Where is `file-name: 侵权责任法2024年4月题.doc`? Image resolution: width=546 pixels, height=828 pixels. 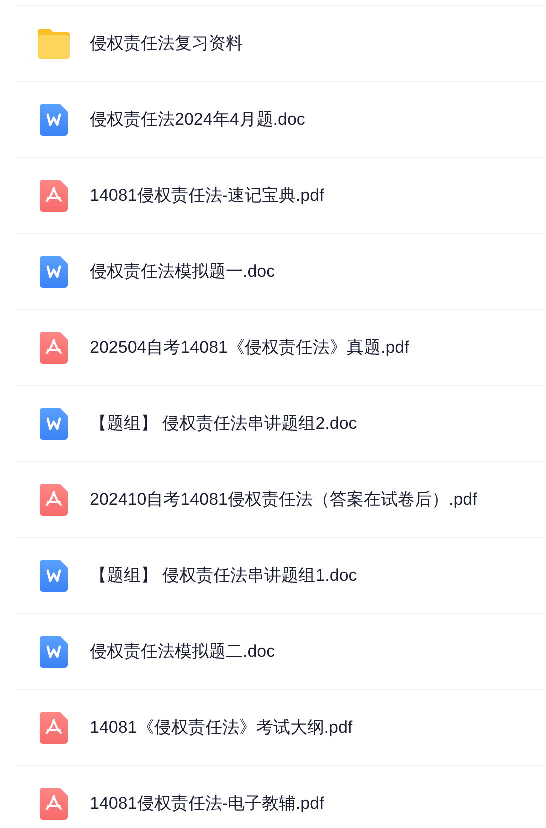 file-name: 侵权责任法2024年4月题.doc is located at coordinates (198, 119).